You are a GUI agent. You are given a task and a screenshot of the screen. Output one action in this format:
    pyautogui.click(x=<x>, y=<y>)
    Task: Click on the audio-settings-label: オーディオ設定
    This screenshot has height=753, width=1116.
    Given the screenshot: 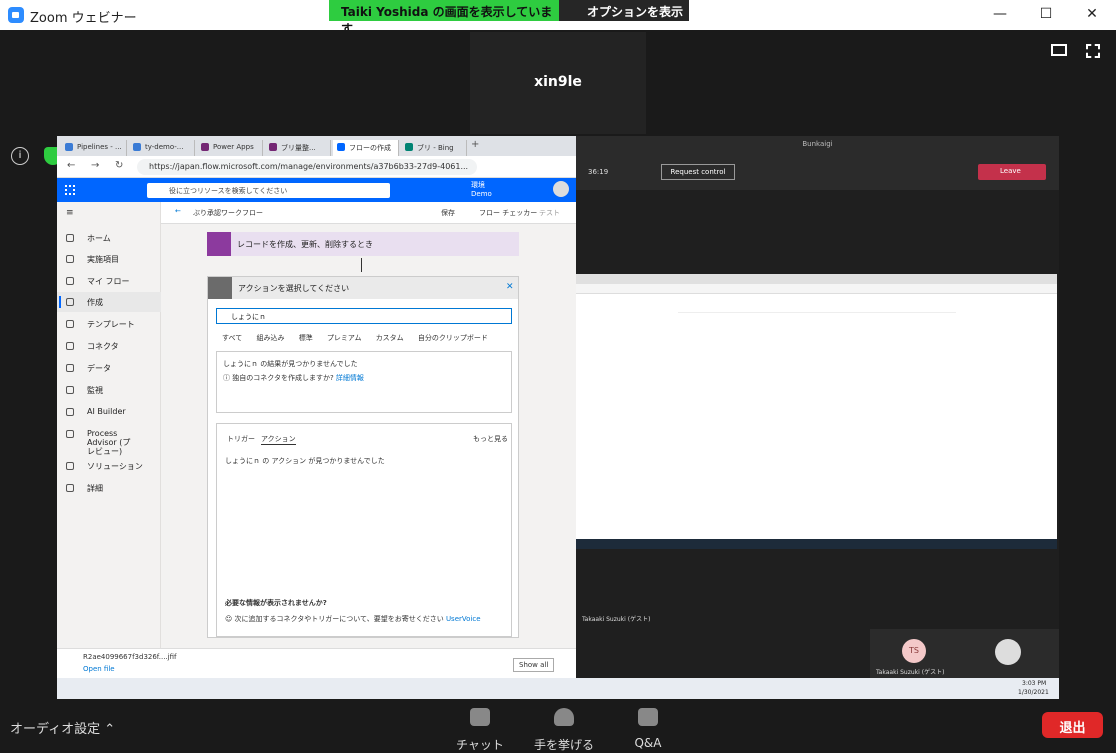 What is the action you would take?
    pyautogui.click(x=55, y=729)
    